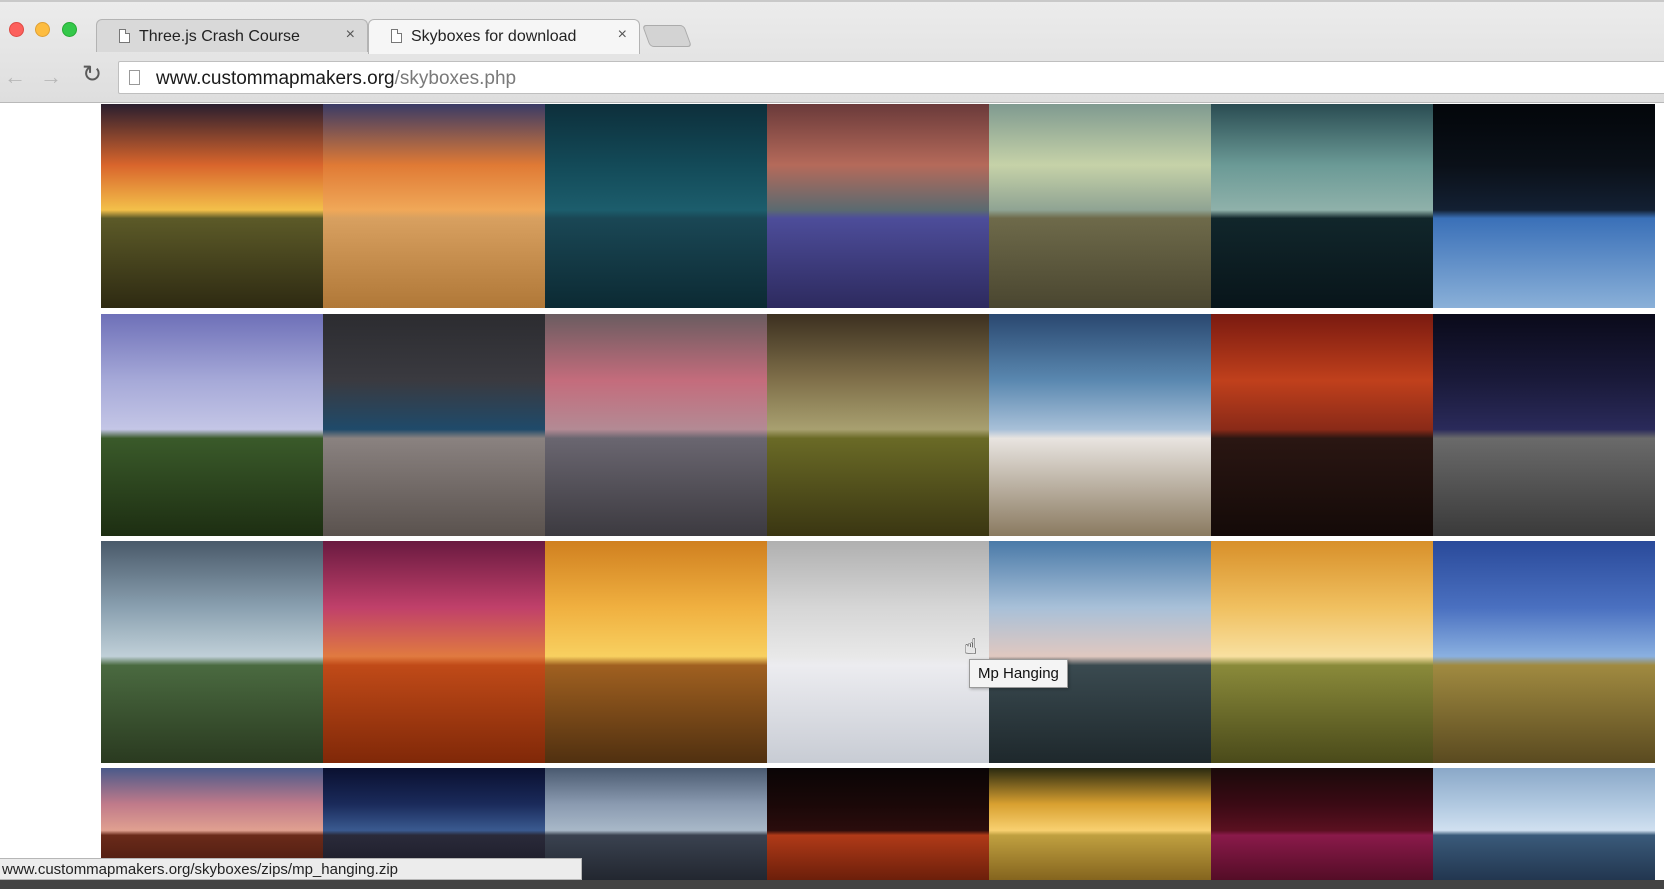 The image size is (1664, 889). I want to click on skybox-thumbnail-teal-planet-rocks, so click(656, 206).